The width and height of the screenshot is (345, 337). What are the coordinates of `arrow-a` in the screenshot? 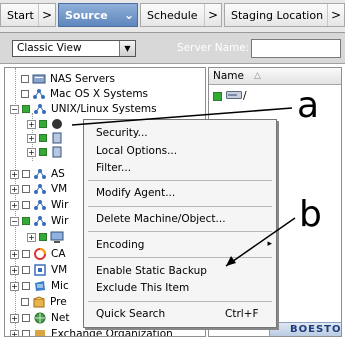 It's located at (182, 116).